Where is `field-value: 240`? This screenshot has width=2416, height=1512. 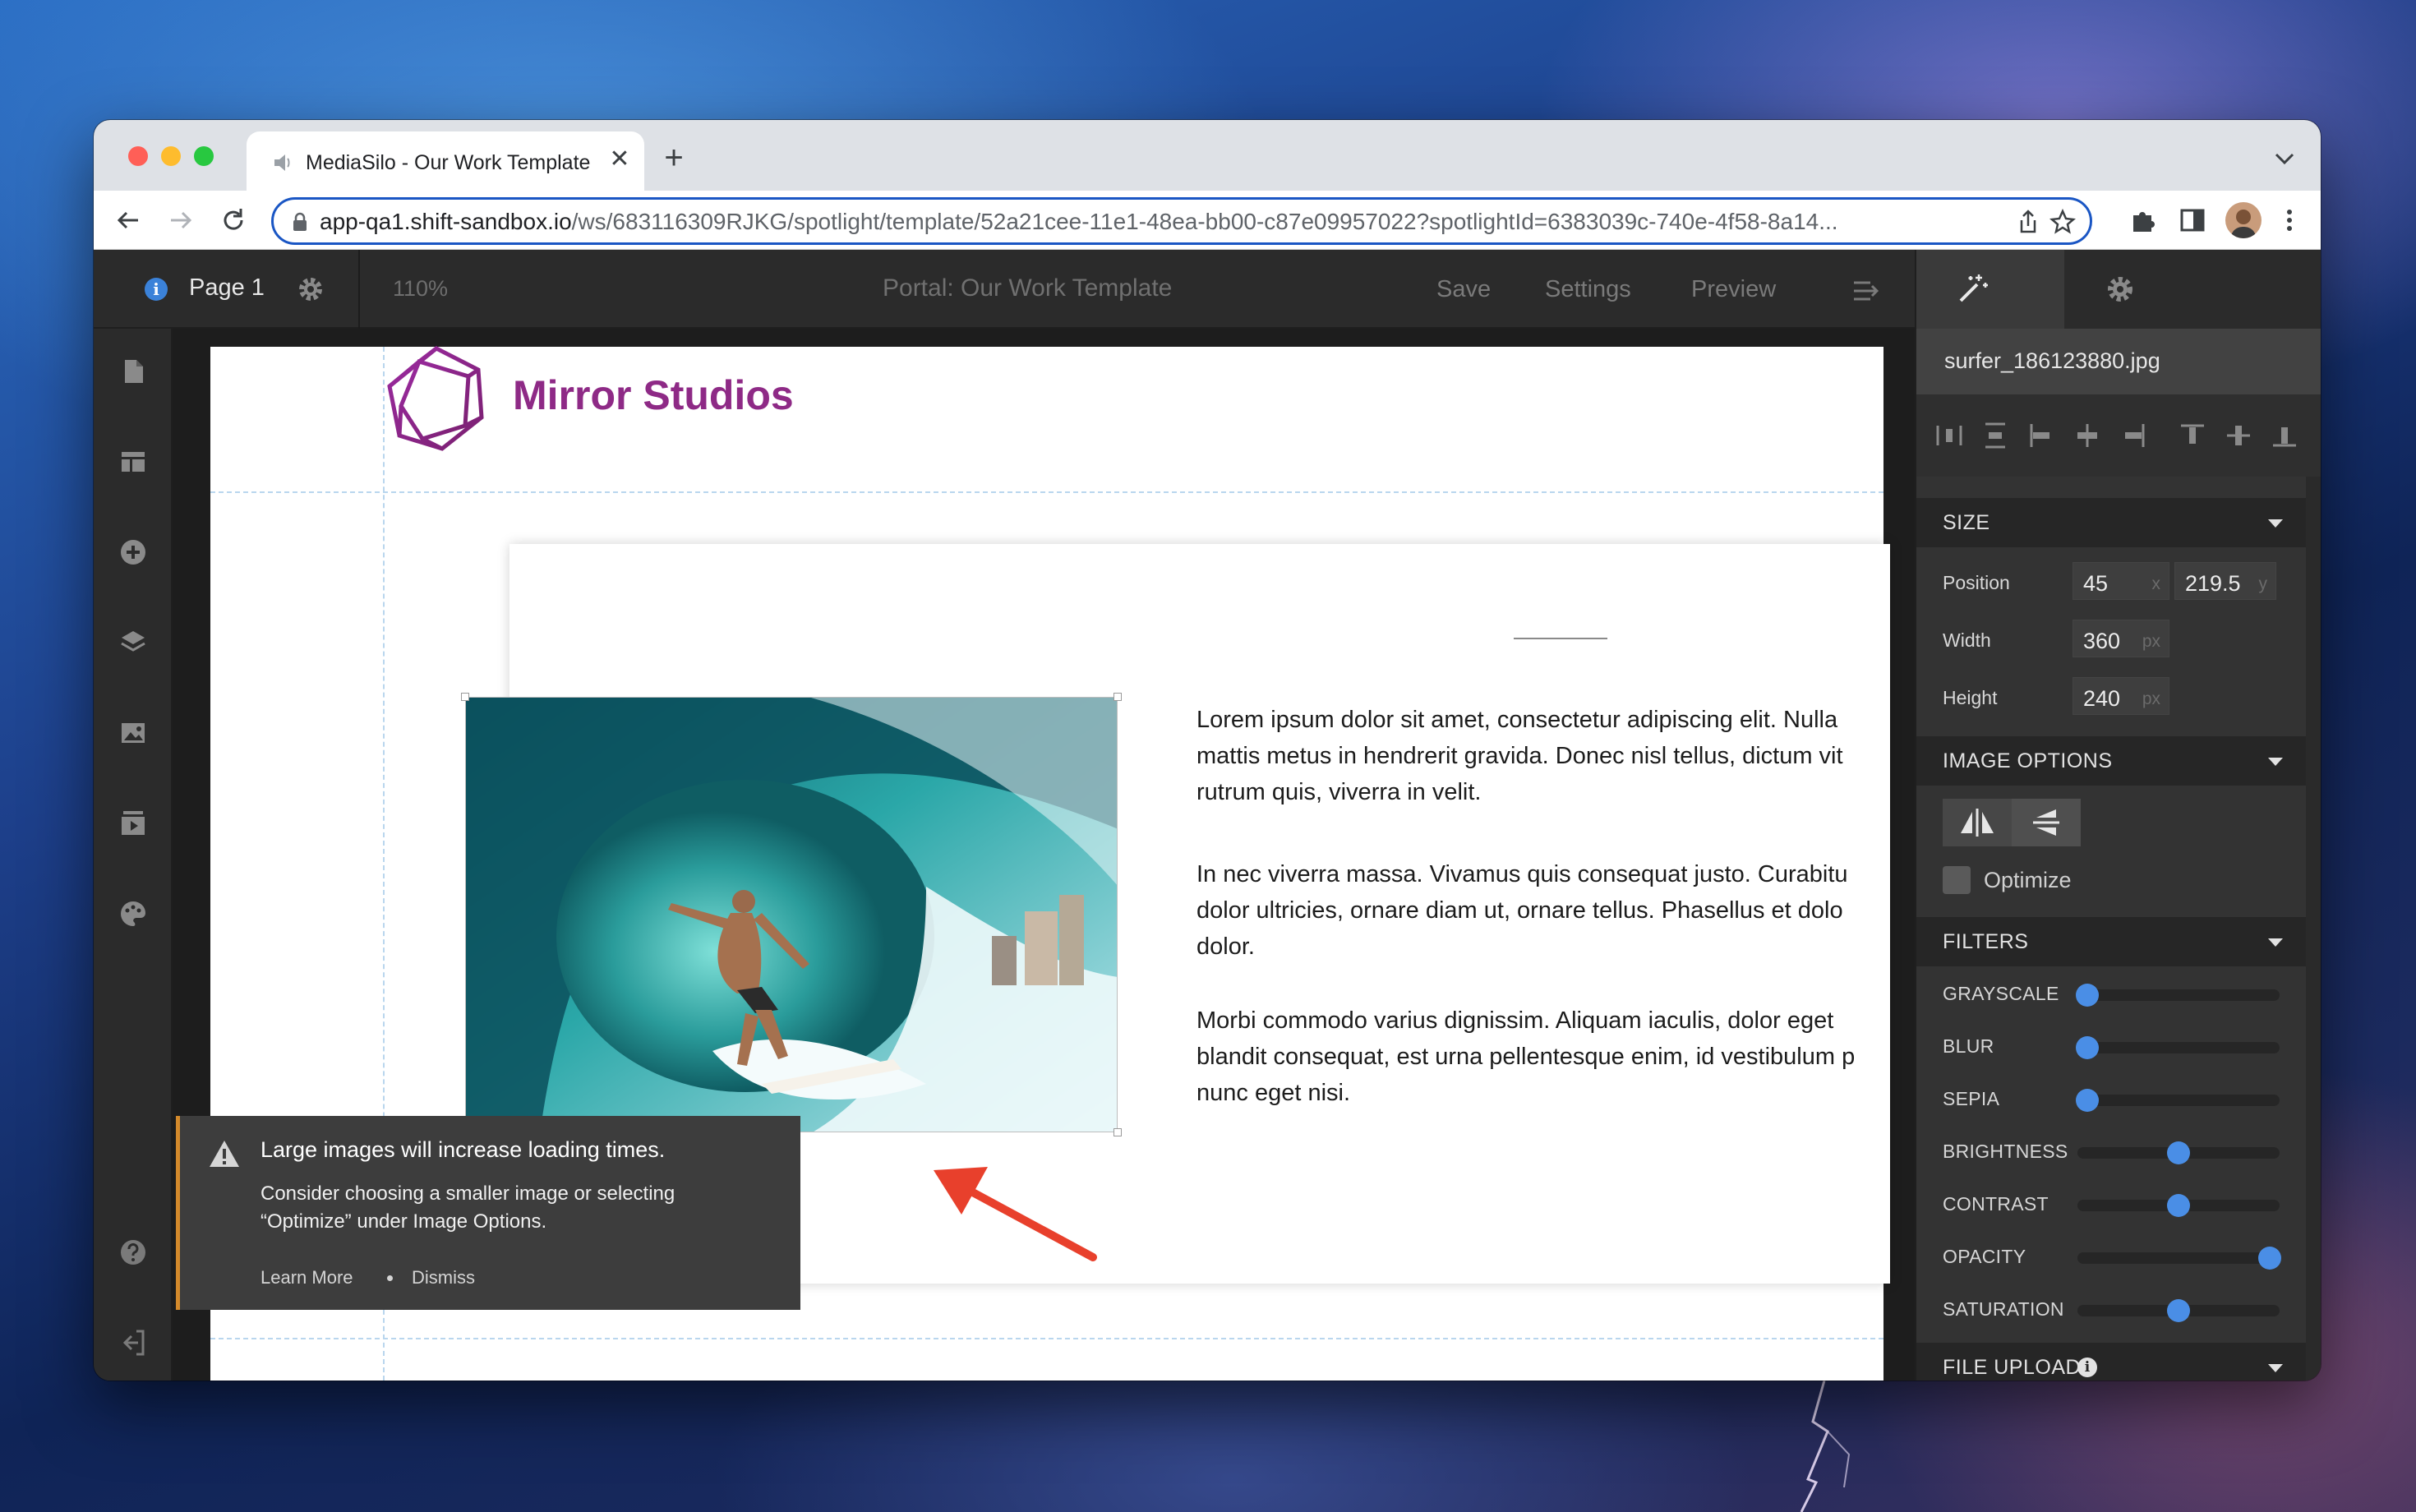 field-value: 240 is located at coordinates (2102, 699).